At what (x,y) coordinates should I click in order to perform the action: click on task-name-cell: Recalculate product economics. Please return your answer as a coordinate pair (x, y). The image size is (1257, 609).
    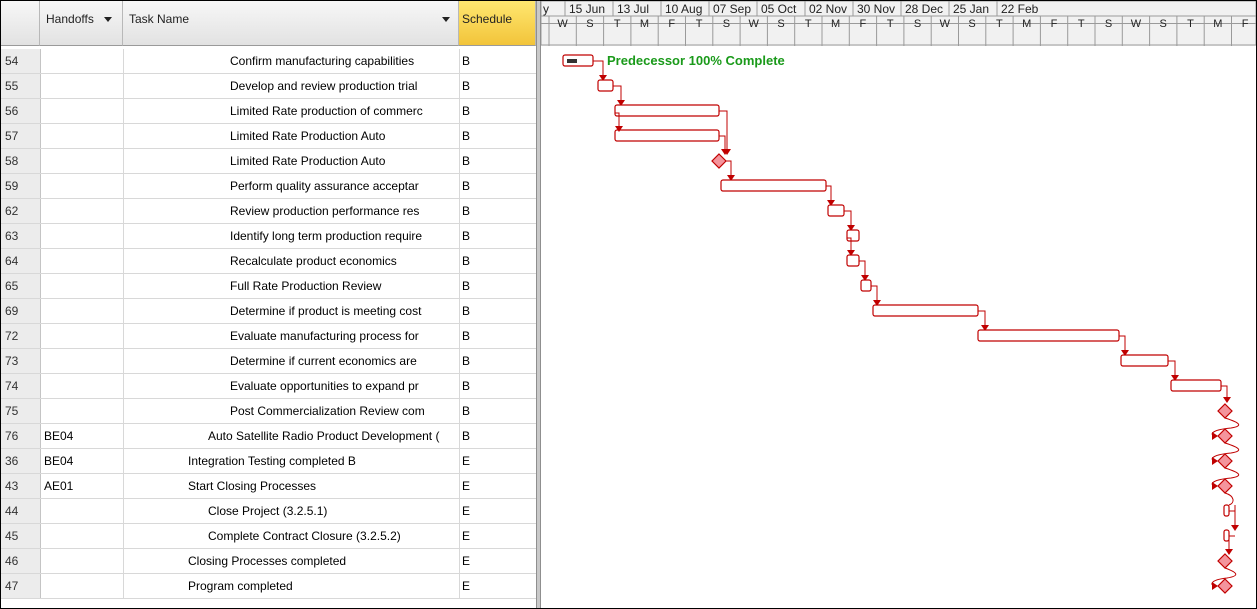
    Looking at the image, I should click on (291, 261).